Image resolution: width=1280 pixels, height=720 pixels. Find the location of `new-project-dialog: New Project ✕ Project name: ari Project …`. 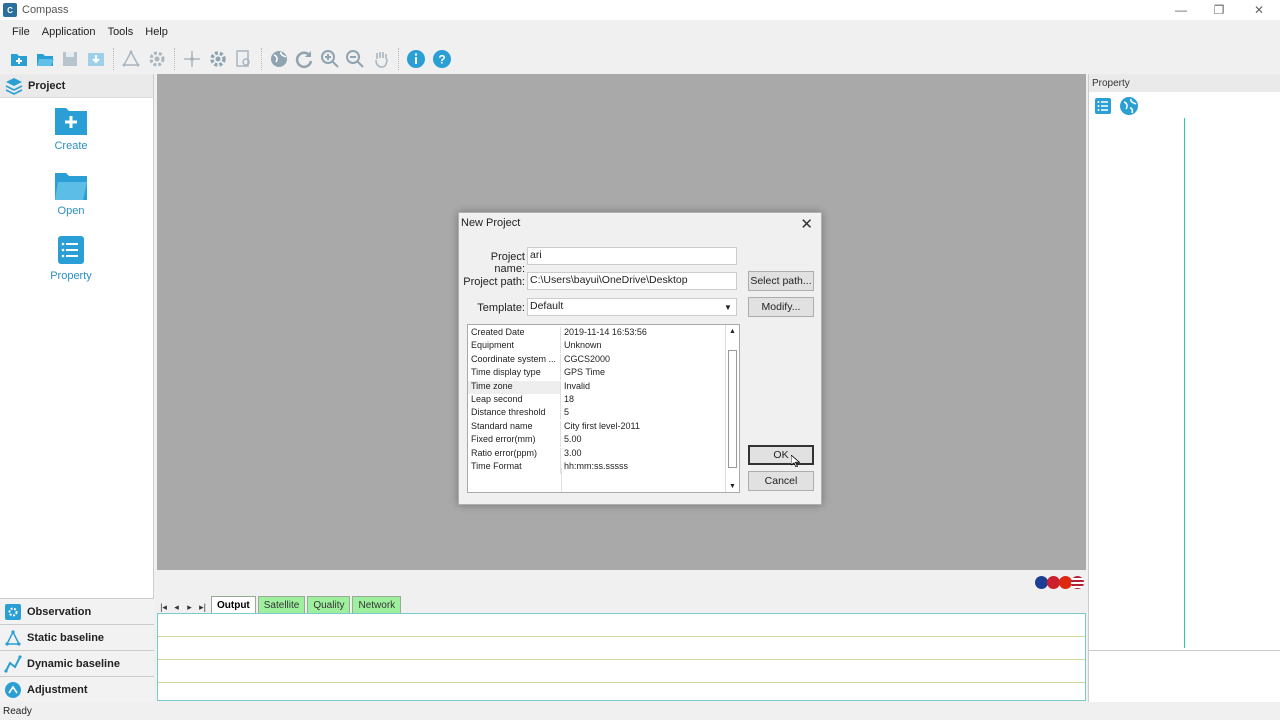

new-project-dialog: New Project ✕ Project name: ari Project … is located at coordinates (640, 358).